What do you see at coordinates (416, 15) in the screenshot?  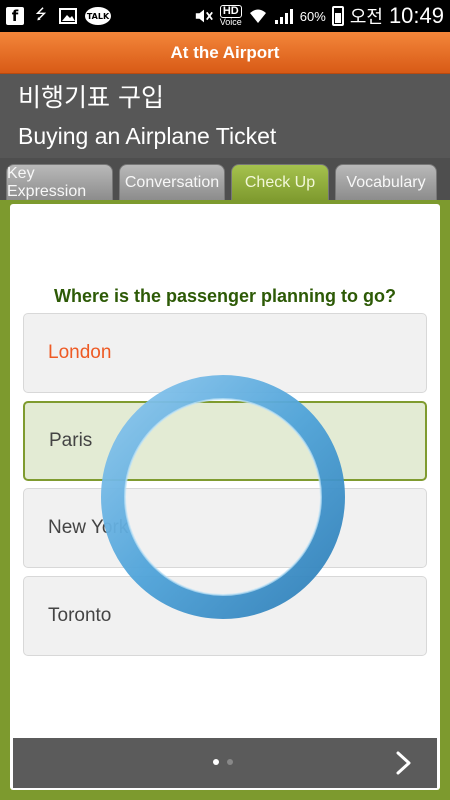 I see `clock-time: 10:49` at bounding box center [416, 15].